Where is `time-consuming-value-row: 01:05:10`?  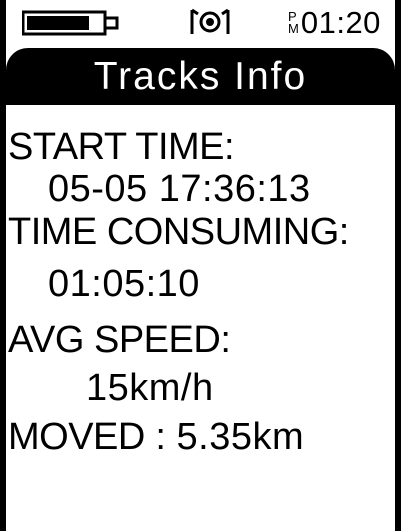
time-consuming-value-row: 01:05:10 is located at coordinates (124, 284).